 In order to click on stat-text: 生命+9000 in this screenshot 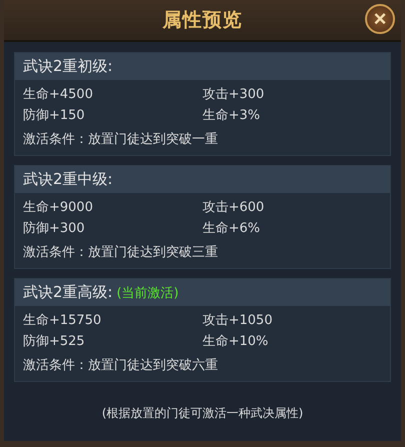, I will do `click(58, 207)`.